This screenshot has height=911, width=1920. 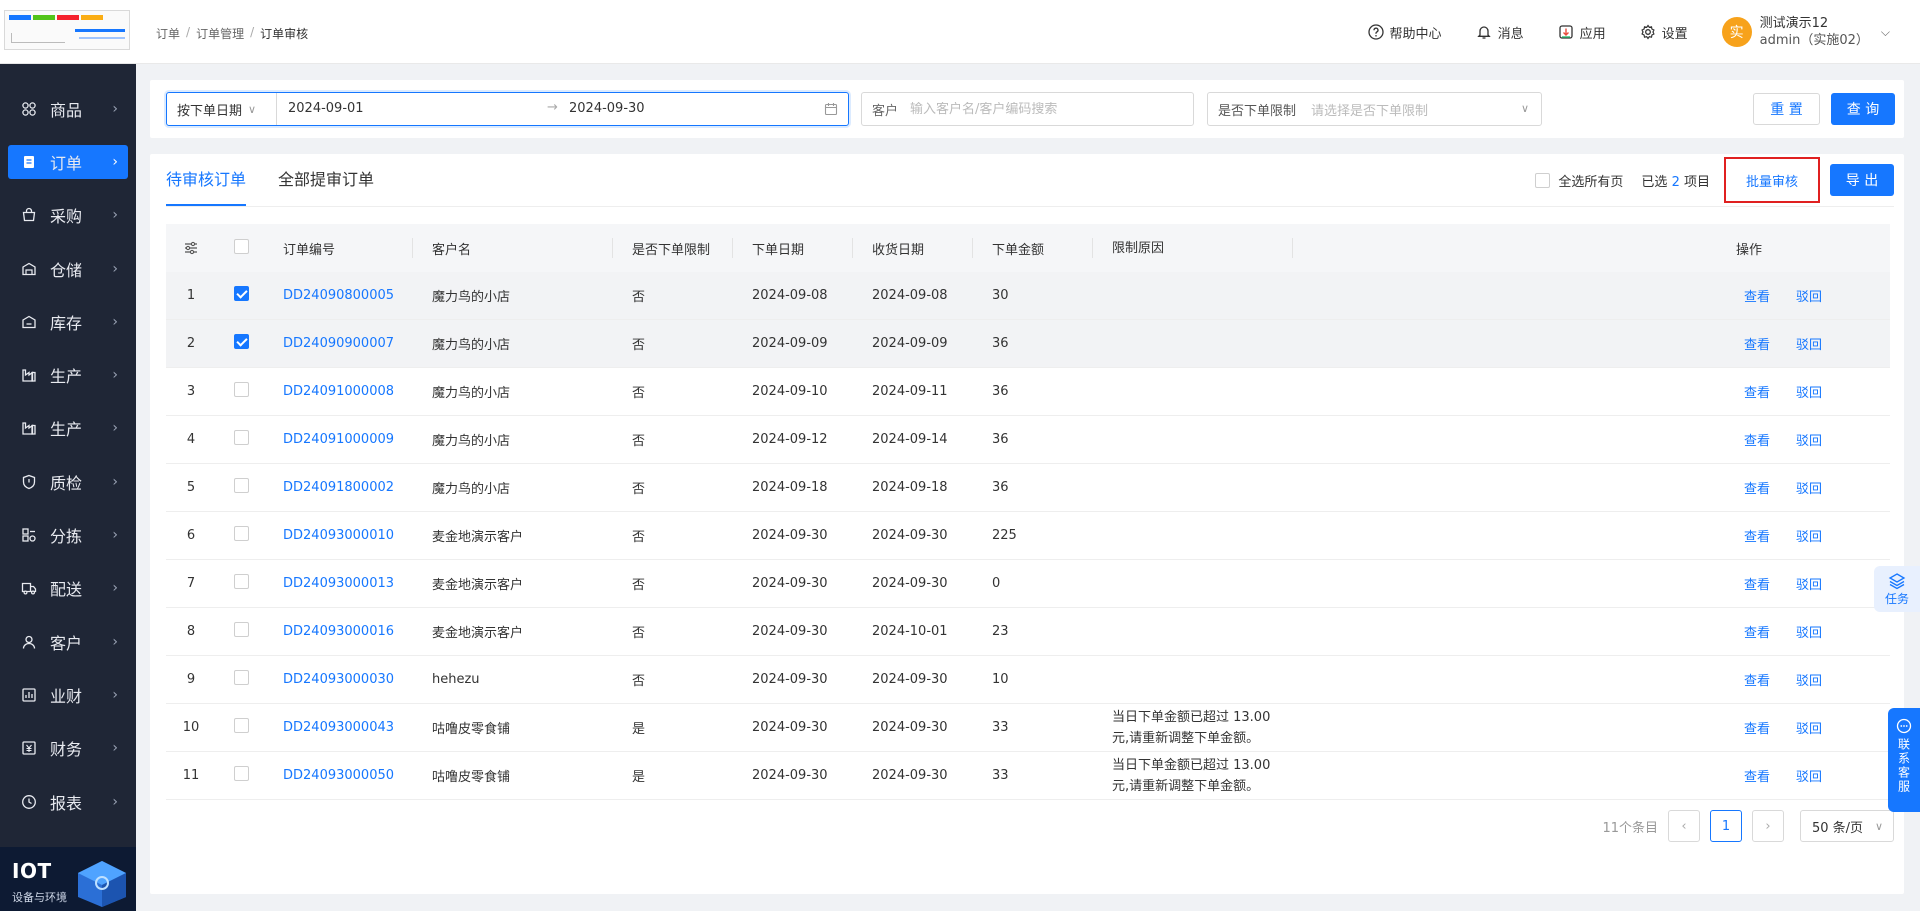 What do you see at coordinates (1579, 180) in the screenshot?
I see `select-all-pages-checkbox: 全选所有页` at bounding box center [1579, 180].